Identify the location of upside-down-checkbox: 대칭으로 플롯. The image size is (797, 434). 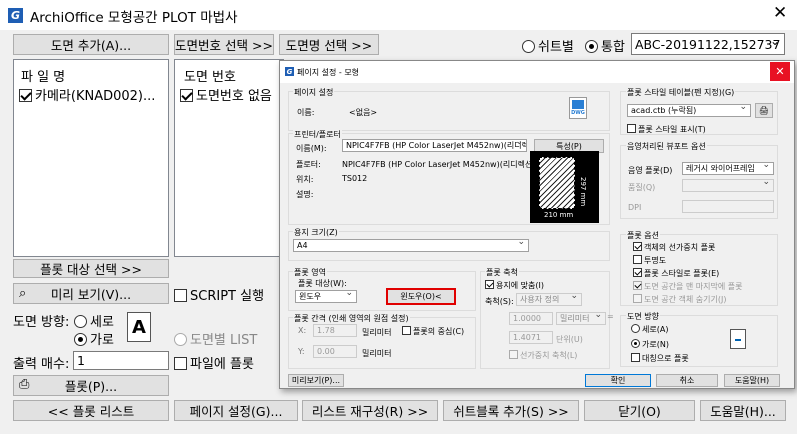
(660, 358).